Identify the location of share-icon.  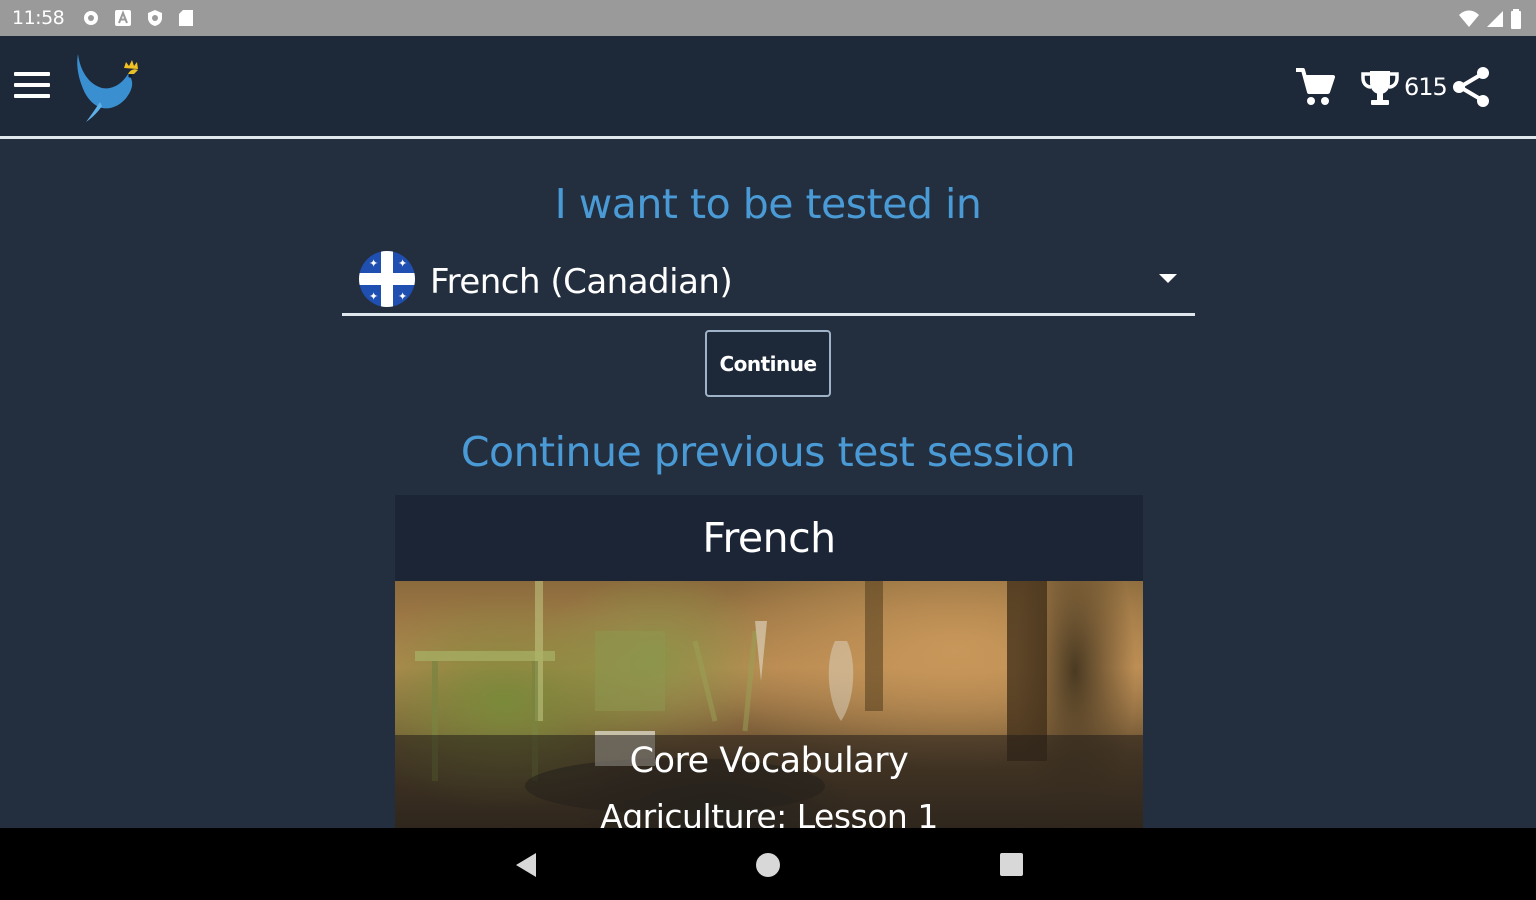
(1471, 87).